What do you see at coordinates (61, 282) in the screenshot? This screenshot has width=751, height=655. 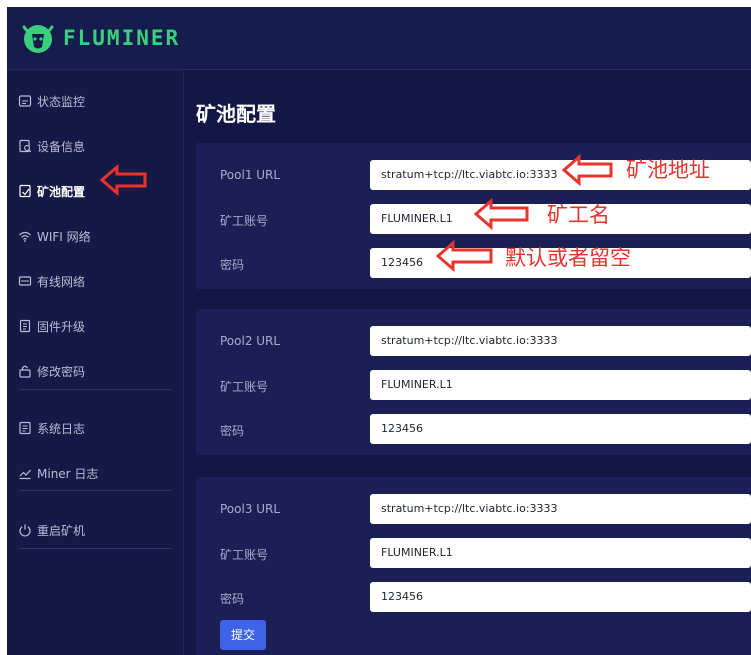 I see `sidebar-item-label: 有线网络` at bounding box center [61, 282].